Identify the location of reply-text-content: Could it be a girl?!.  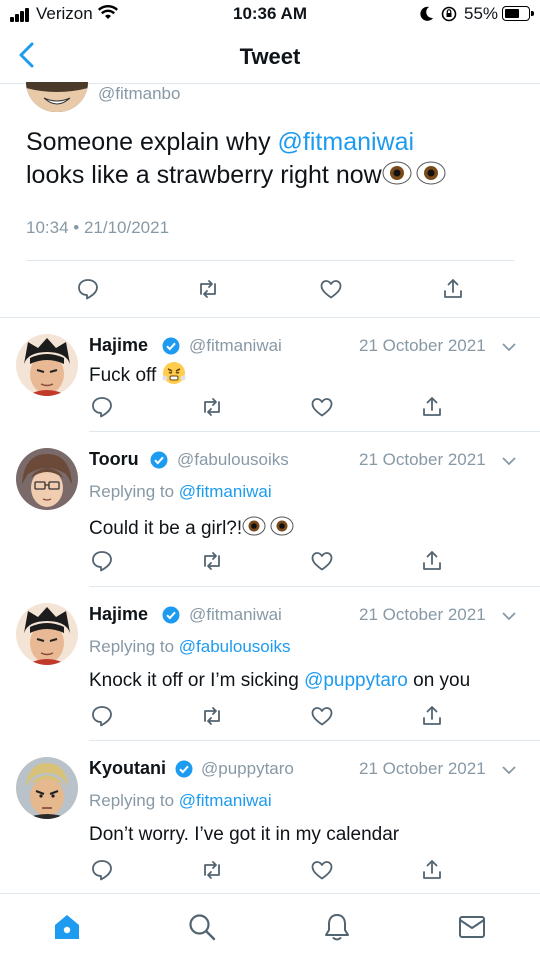
(166, 528).